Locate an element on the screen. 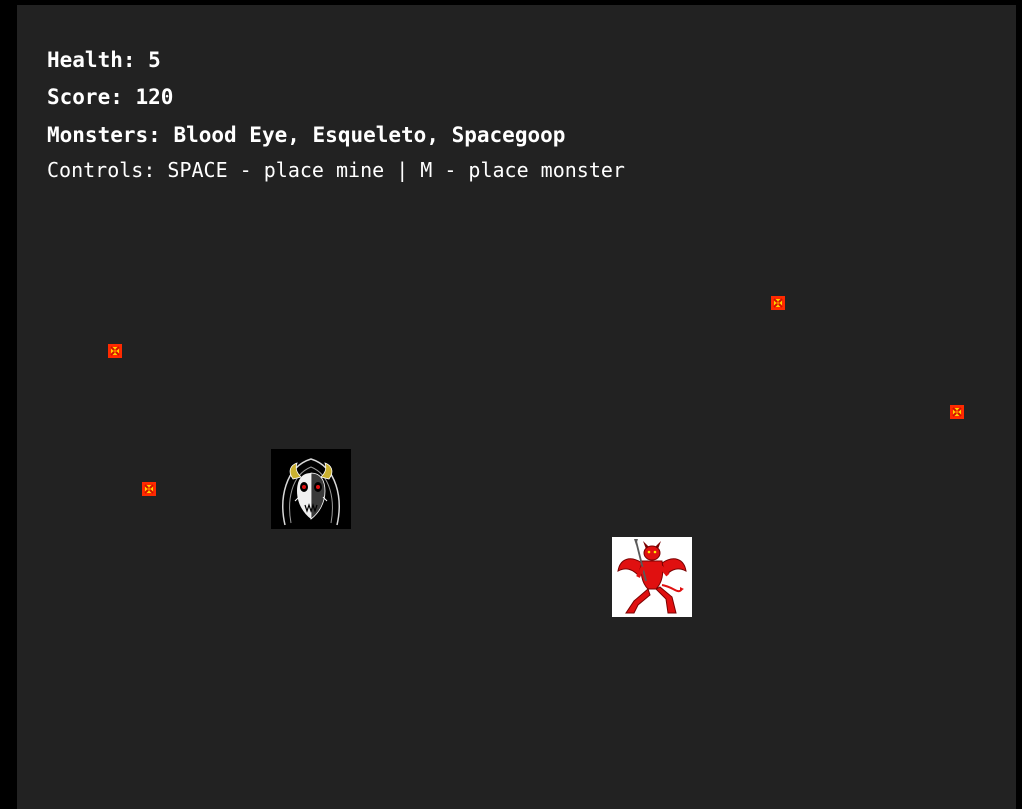  monsters-list: Blood Eye, Esqueleto, Spacegoop is located at coordinates (369, 135).